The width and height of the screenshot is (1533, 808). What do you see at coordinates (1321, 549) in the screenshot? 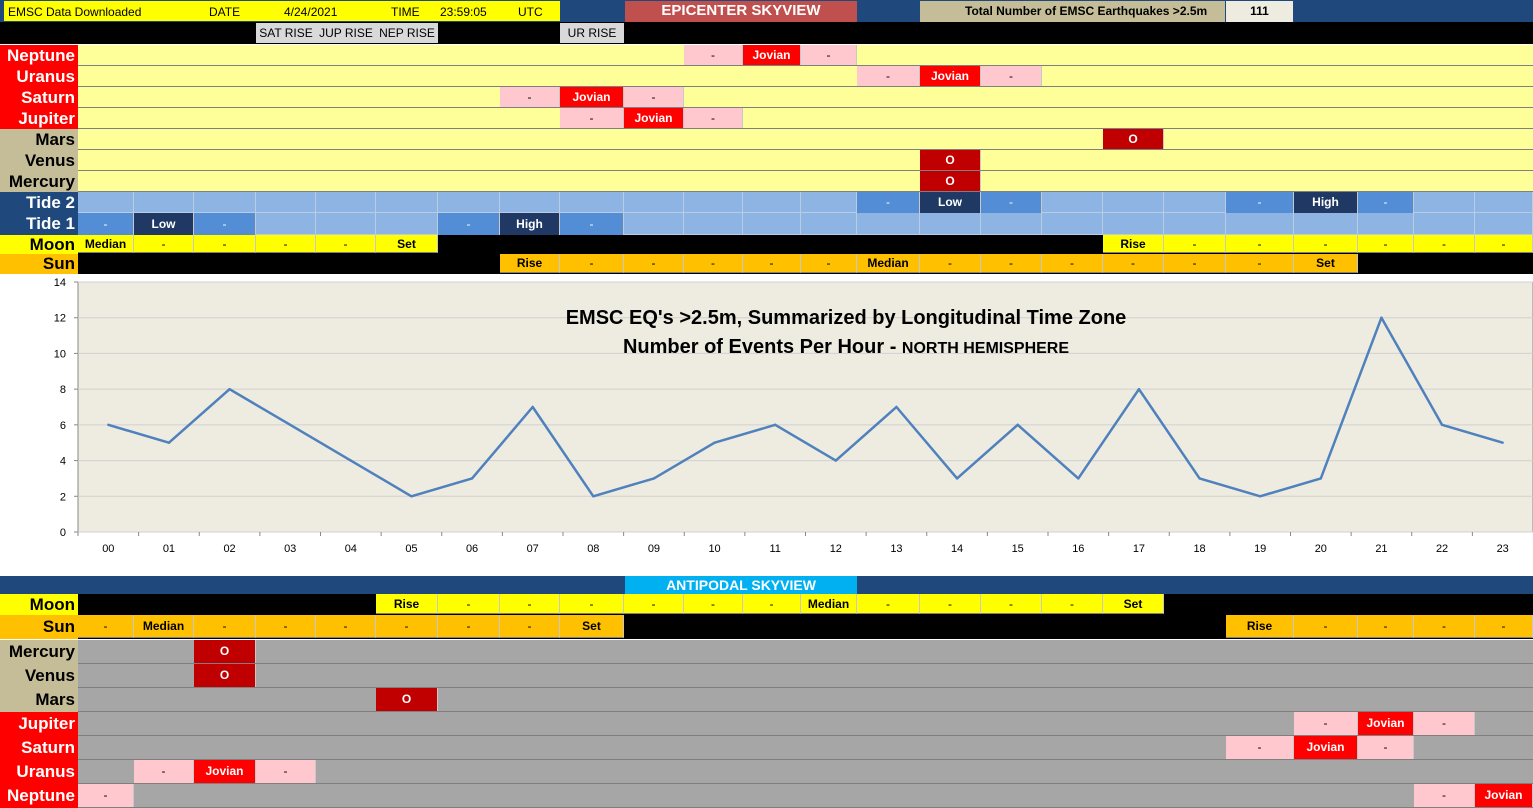
I see `x-tick-label: 20` at bounding box center [1321, 549].